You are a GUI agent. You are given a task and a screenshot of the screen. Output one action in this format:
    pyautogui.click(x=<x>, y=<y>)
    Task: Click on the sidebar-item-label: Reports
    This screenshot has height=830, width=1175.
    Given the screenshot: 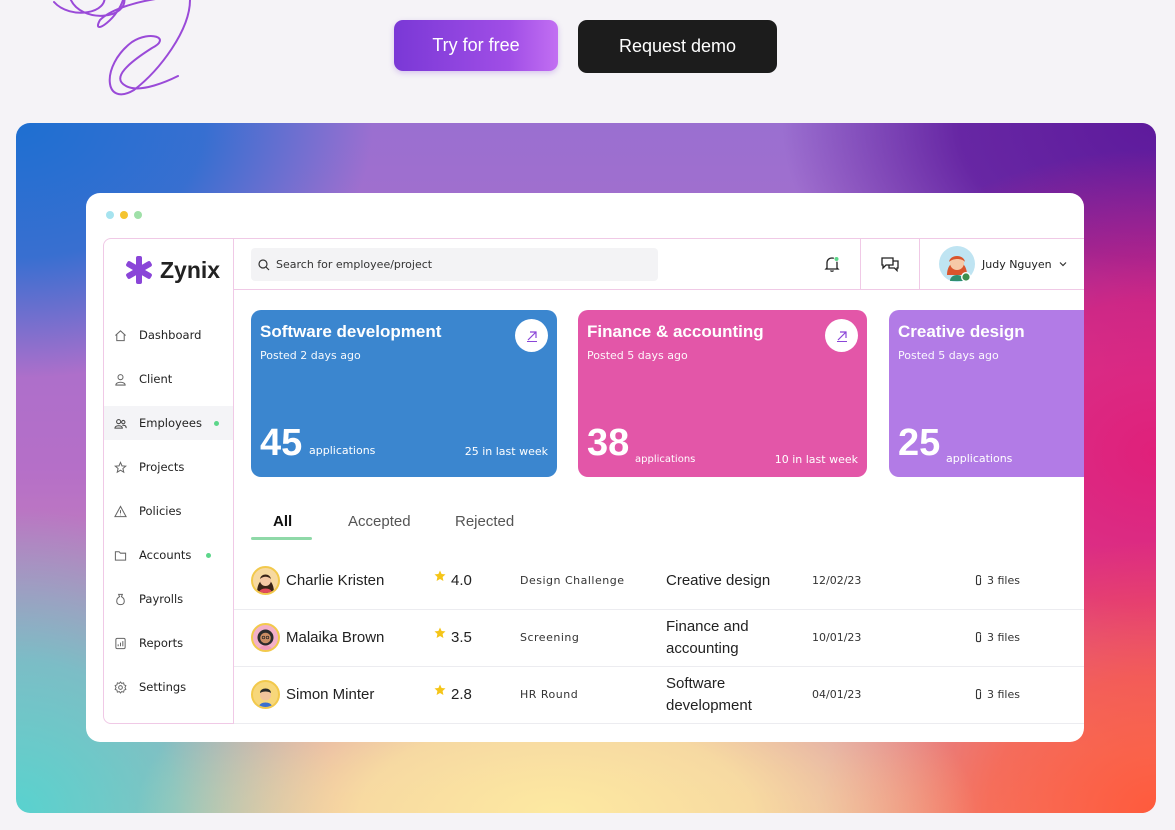 What is the action you would take?
    pyautogui.click(x=161, y=643)
    